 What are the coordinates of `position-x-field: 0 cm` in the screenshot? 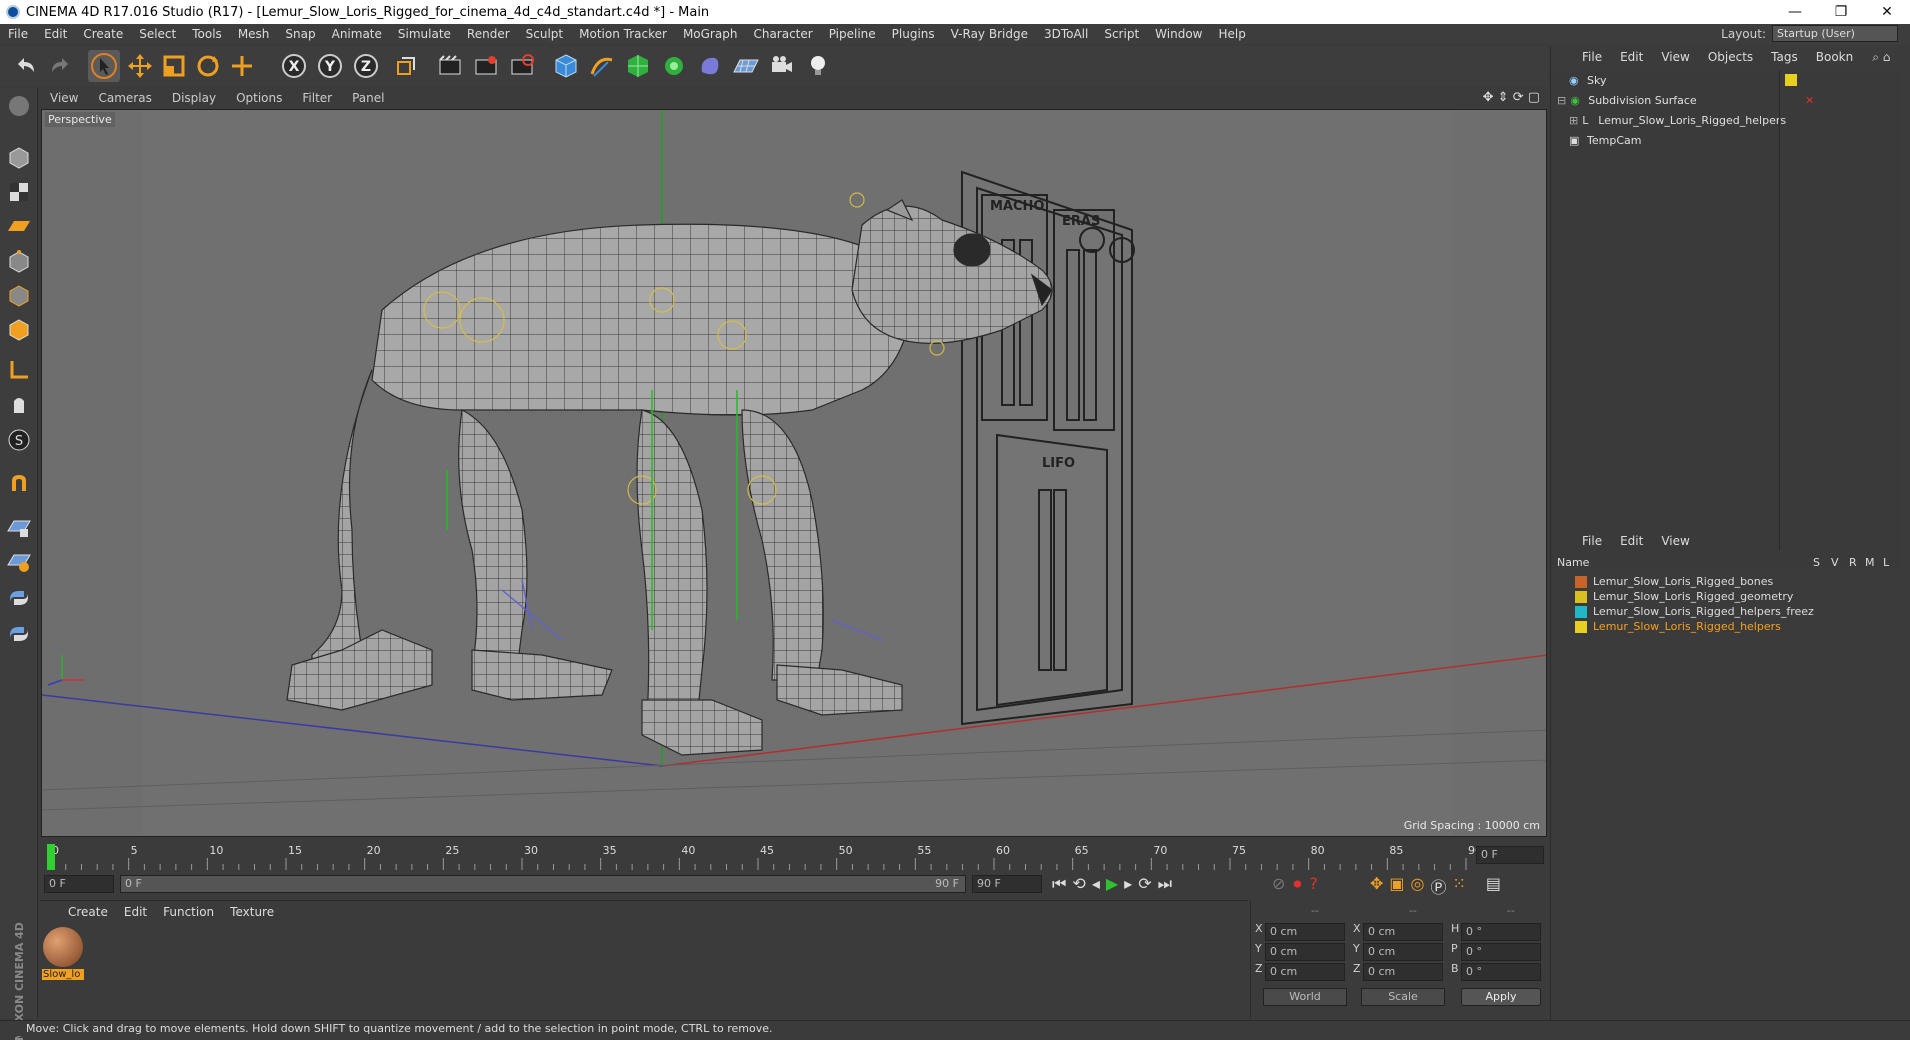 It's located at (1305, 932).